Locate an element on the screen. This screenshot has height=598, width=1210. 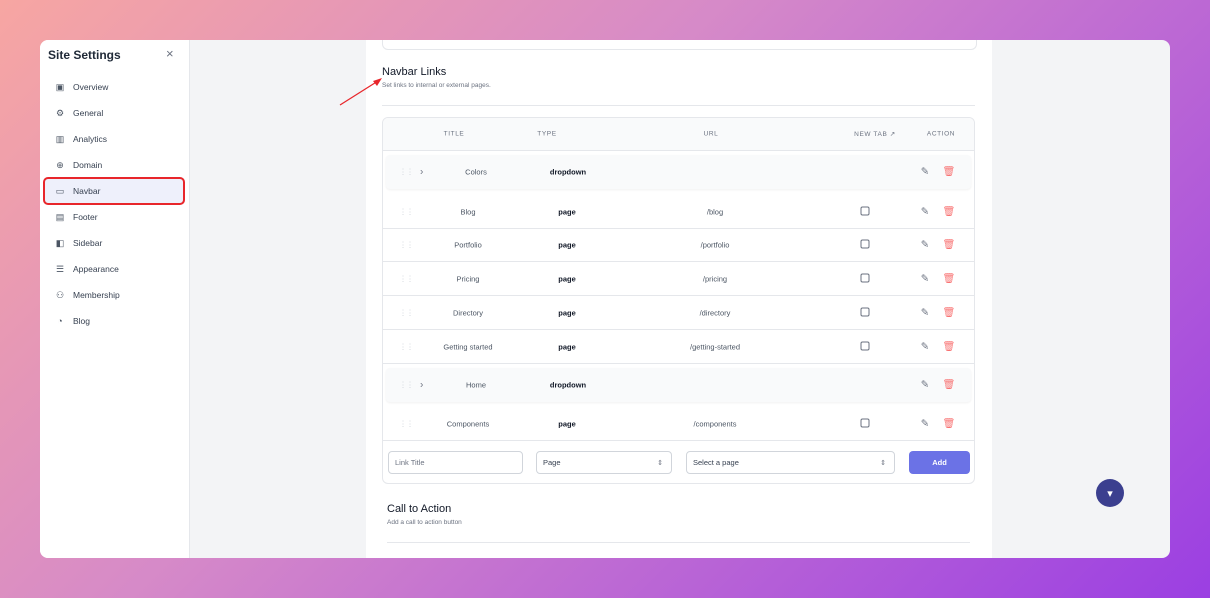
chat-icon: ▾ is located at coordinates (1110, 493).